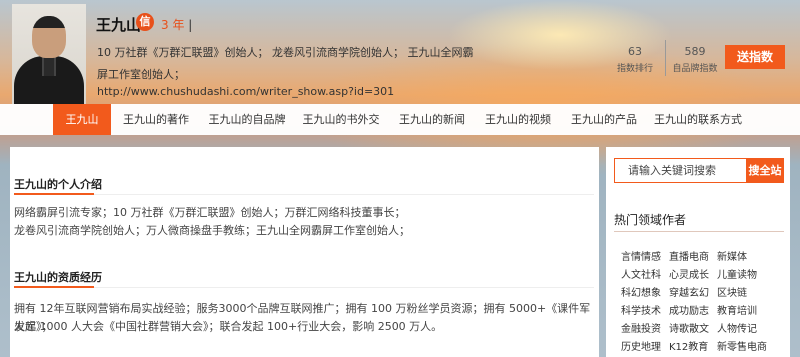 This screenshot has height=357, width=800. I want to click on verified-badge-icon: 信, so click(145, 22).